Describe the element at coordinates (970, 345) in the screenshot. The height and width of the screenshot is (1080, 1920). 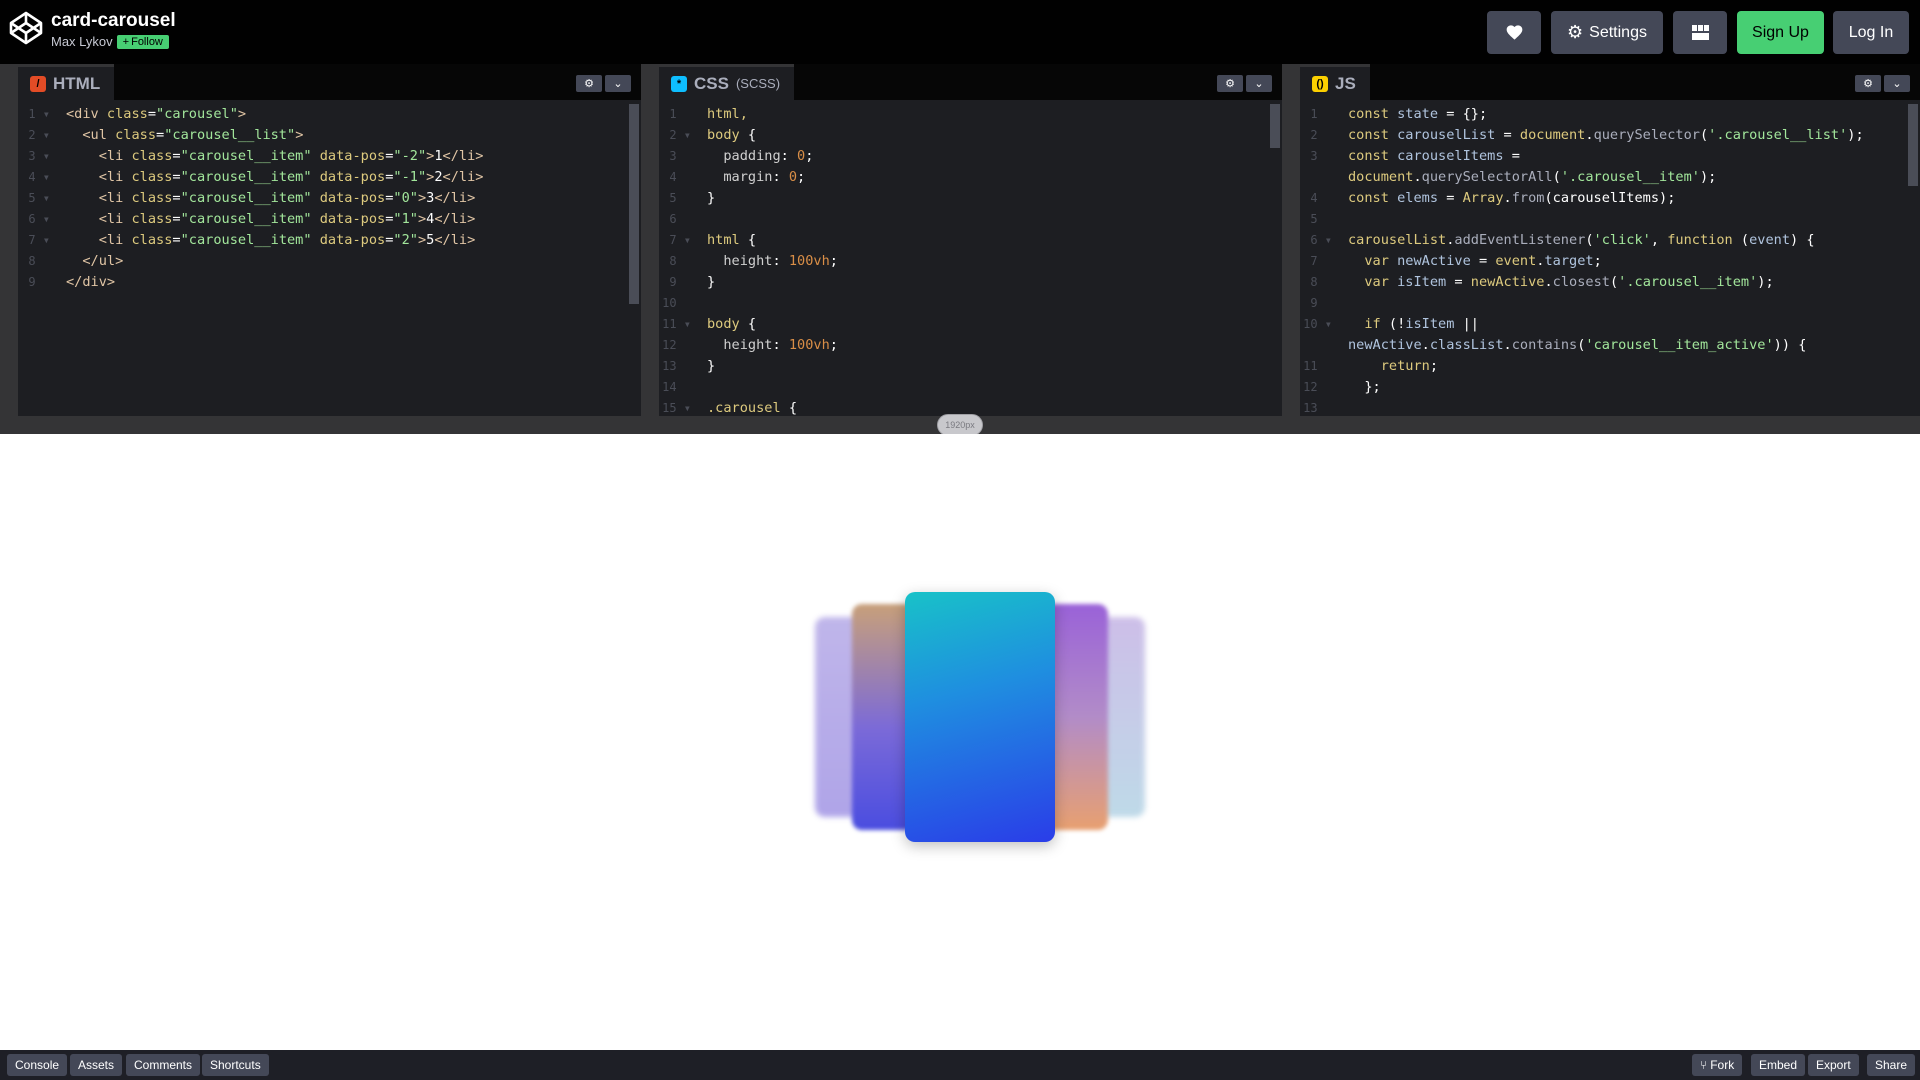
I see `code-line: 12 height: 100vh;` at that location.